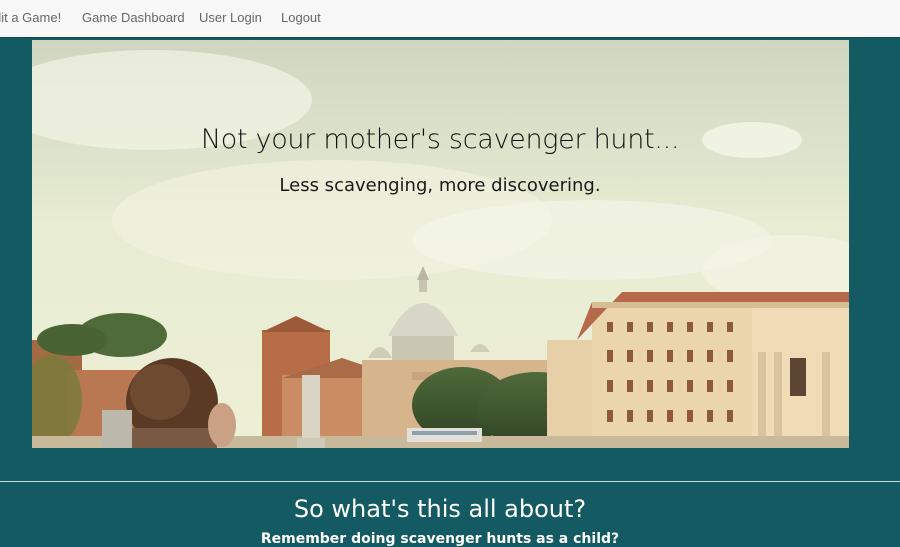  I want to click on section-divider, so click(450, 481).